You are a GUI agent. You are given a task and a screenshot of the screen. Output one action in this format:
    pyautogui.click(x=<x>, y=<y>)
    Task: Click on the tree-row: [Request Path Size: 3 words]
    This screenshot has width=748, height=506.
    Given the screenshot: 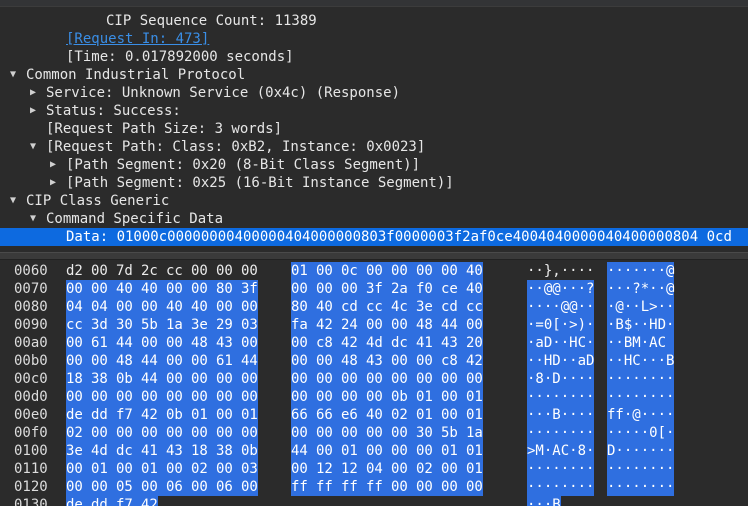 What is the action you would take?
    pyautogui.click(x=374, y=129)
    